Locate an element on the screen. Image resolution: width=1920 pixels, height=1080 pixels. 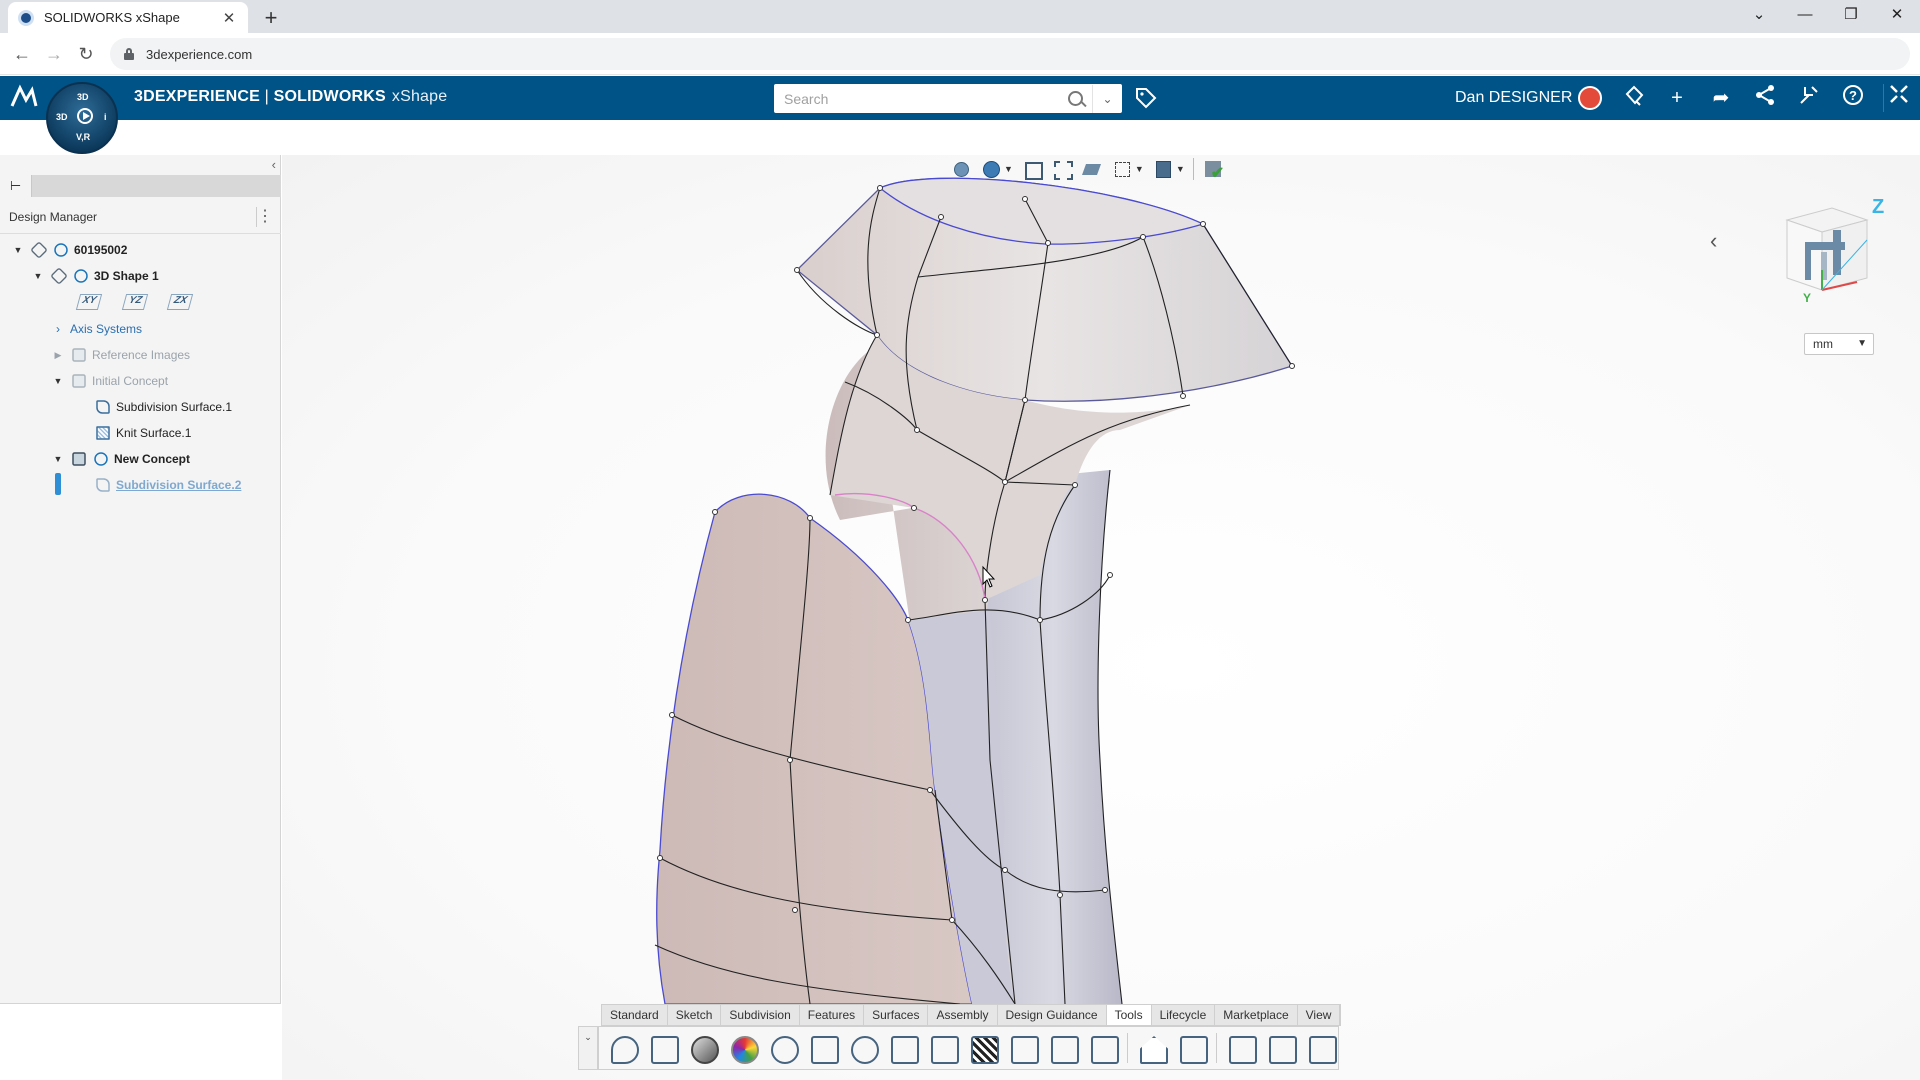
image-icon is located at coordinates (663, 1048).